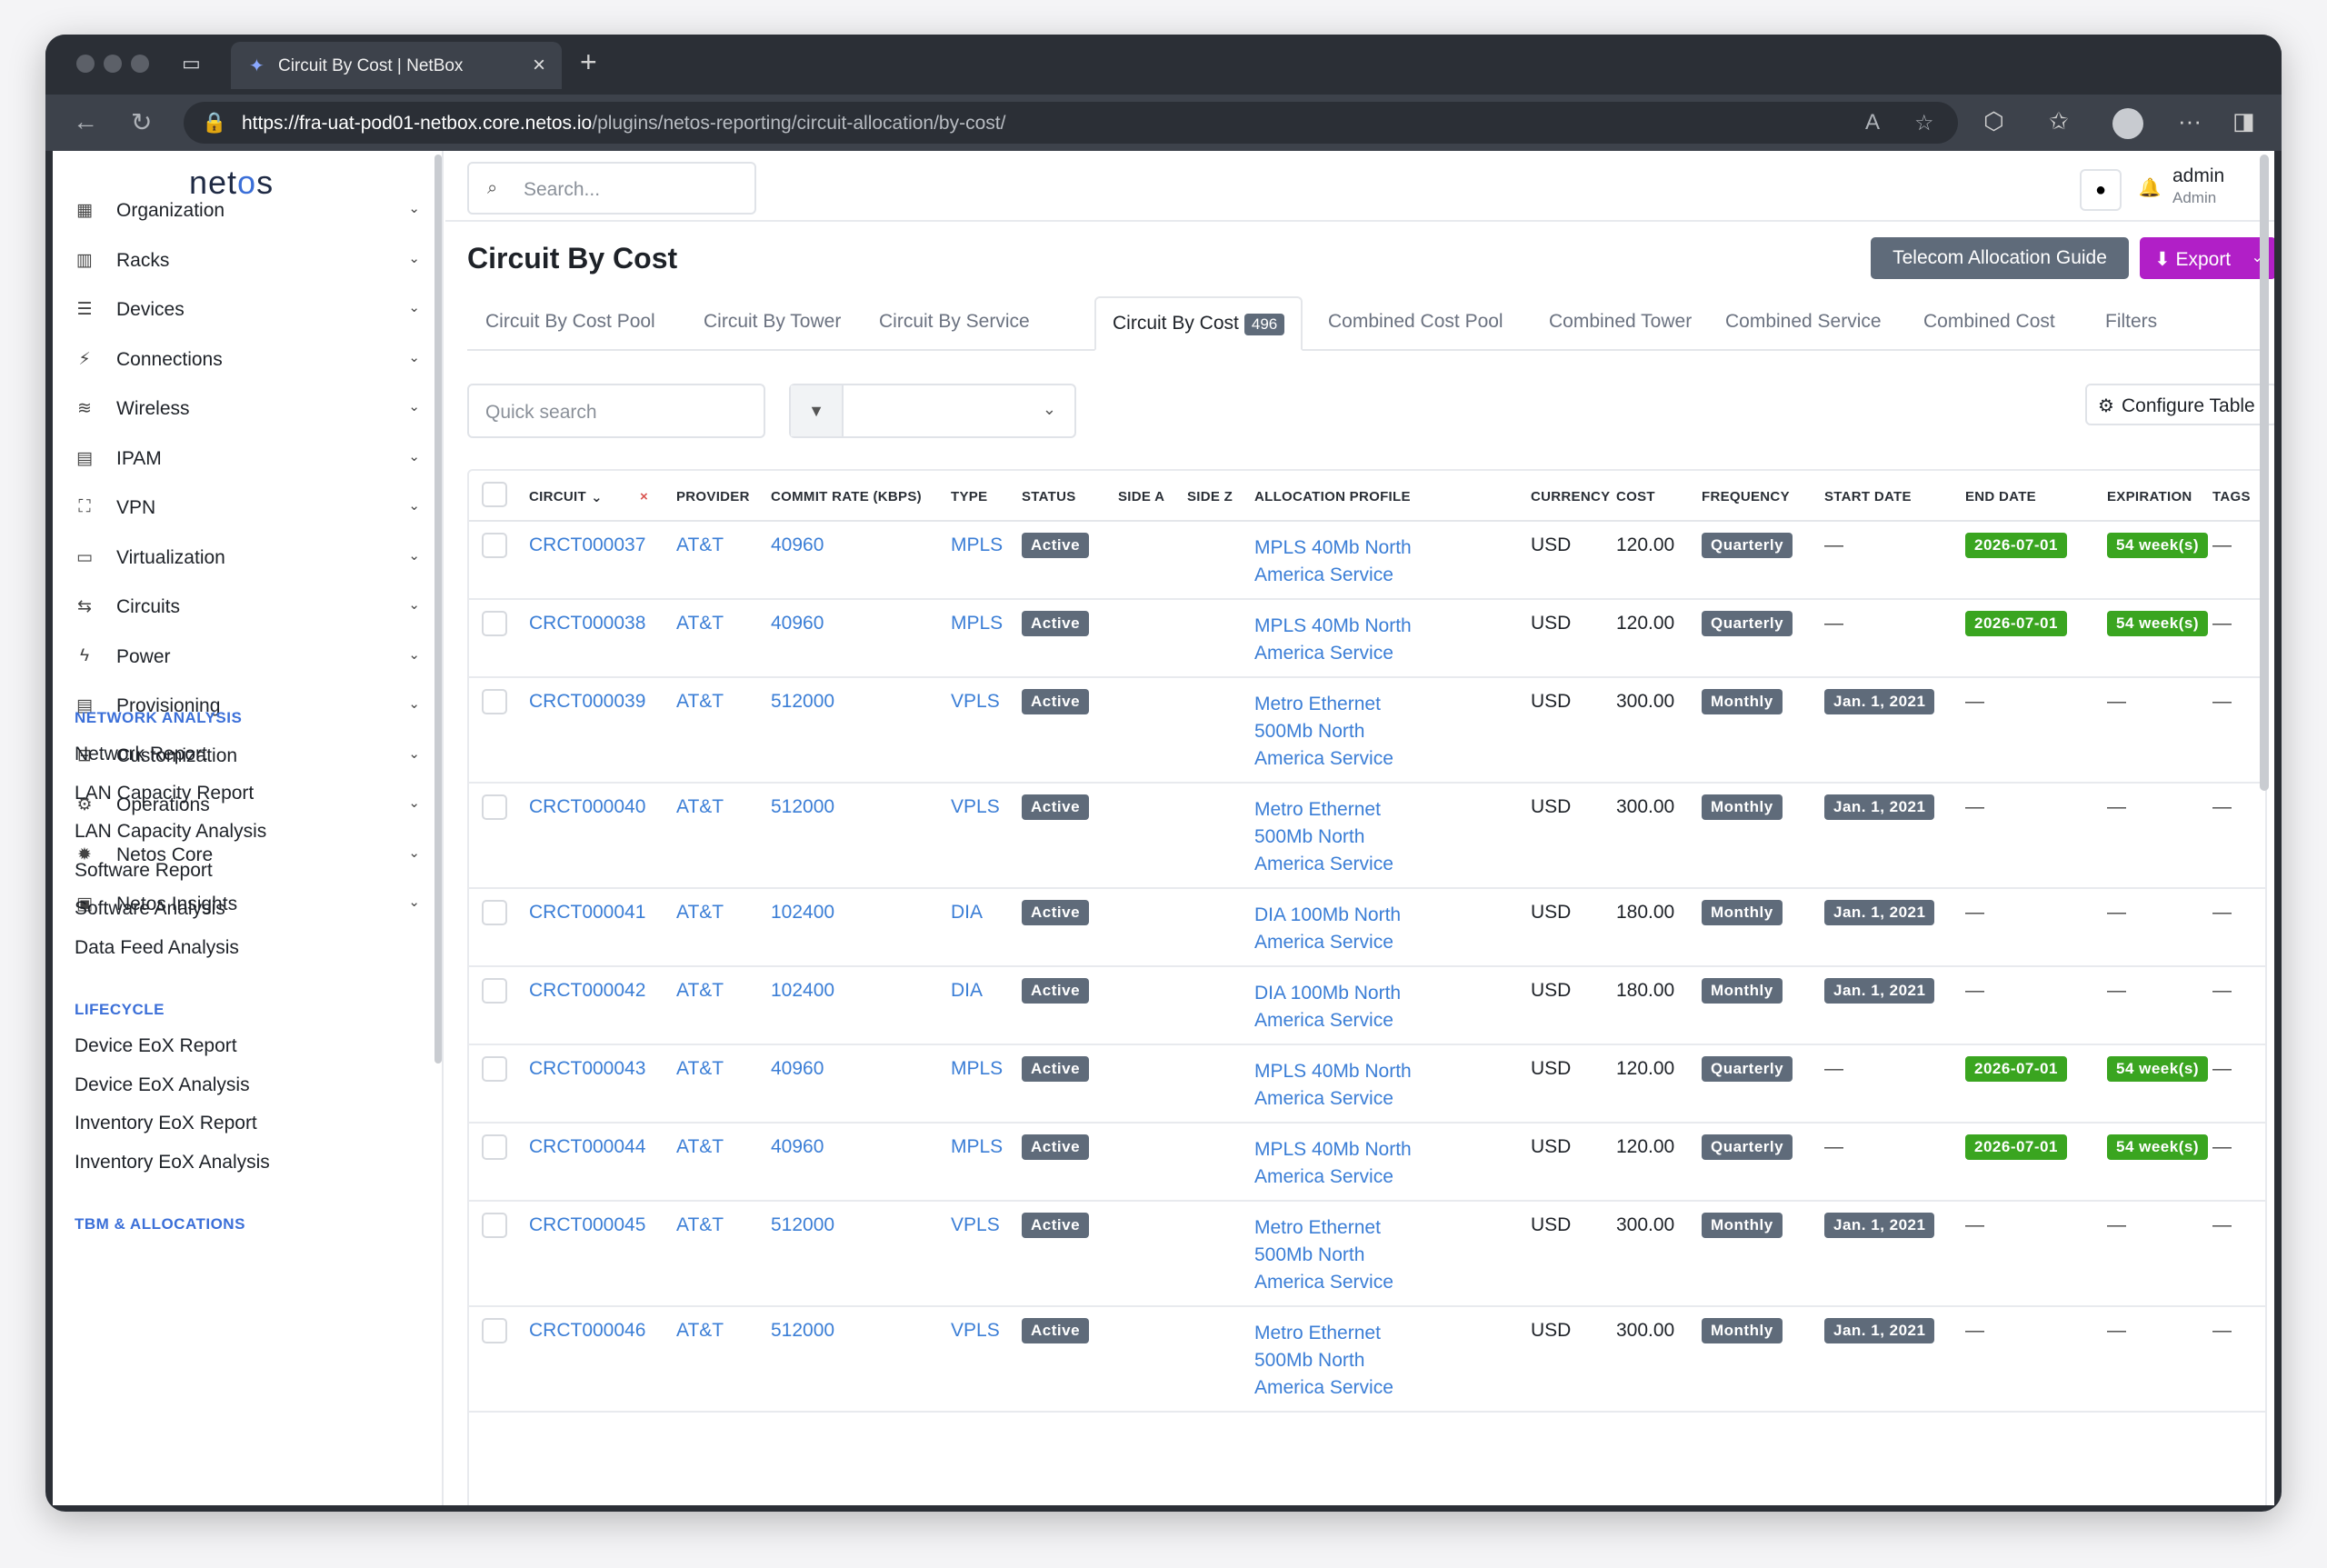 The height and width of the screenshot is (1568, 2327). Describe the element at coordinates (113, 64) in the screenshot. I see `window-minimize-dot` at that location.